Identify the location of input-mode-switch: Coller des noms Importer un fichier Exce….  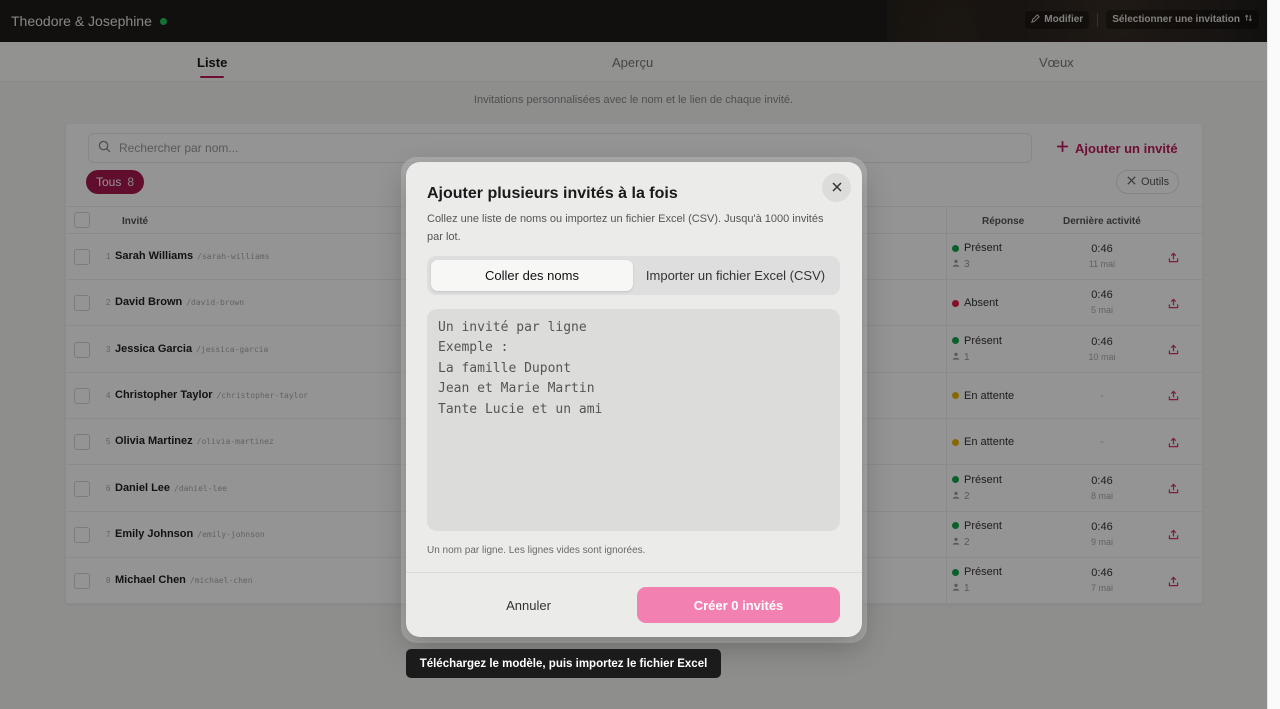
(633, 275).